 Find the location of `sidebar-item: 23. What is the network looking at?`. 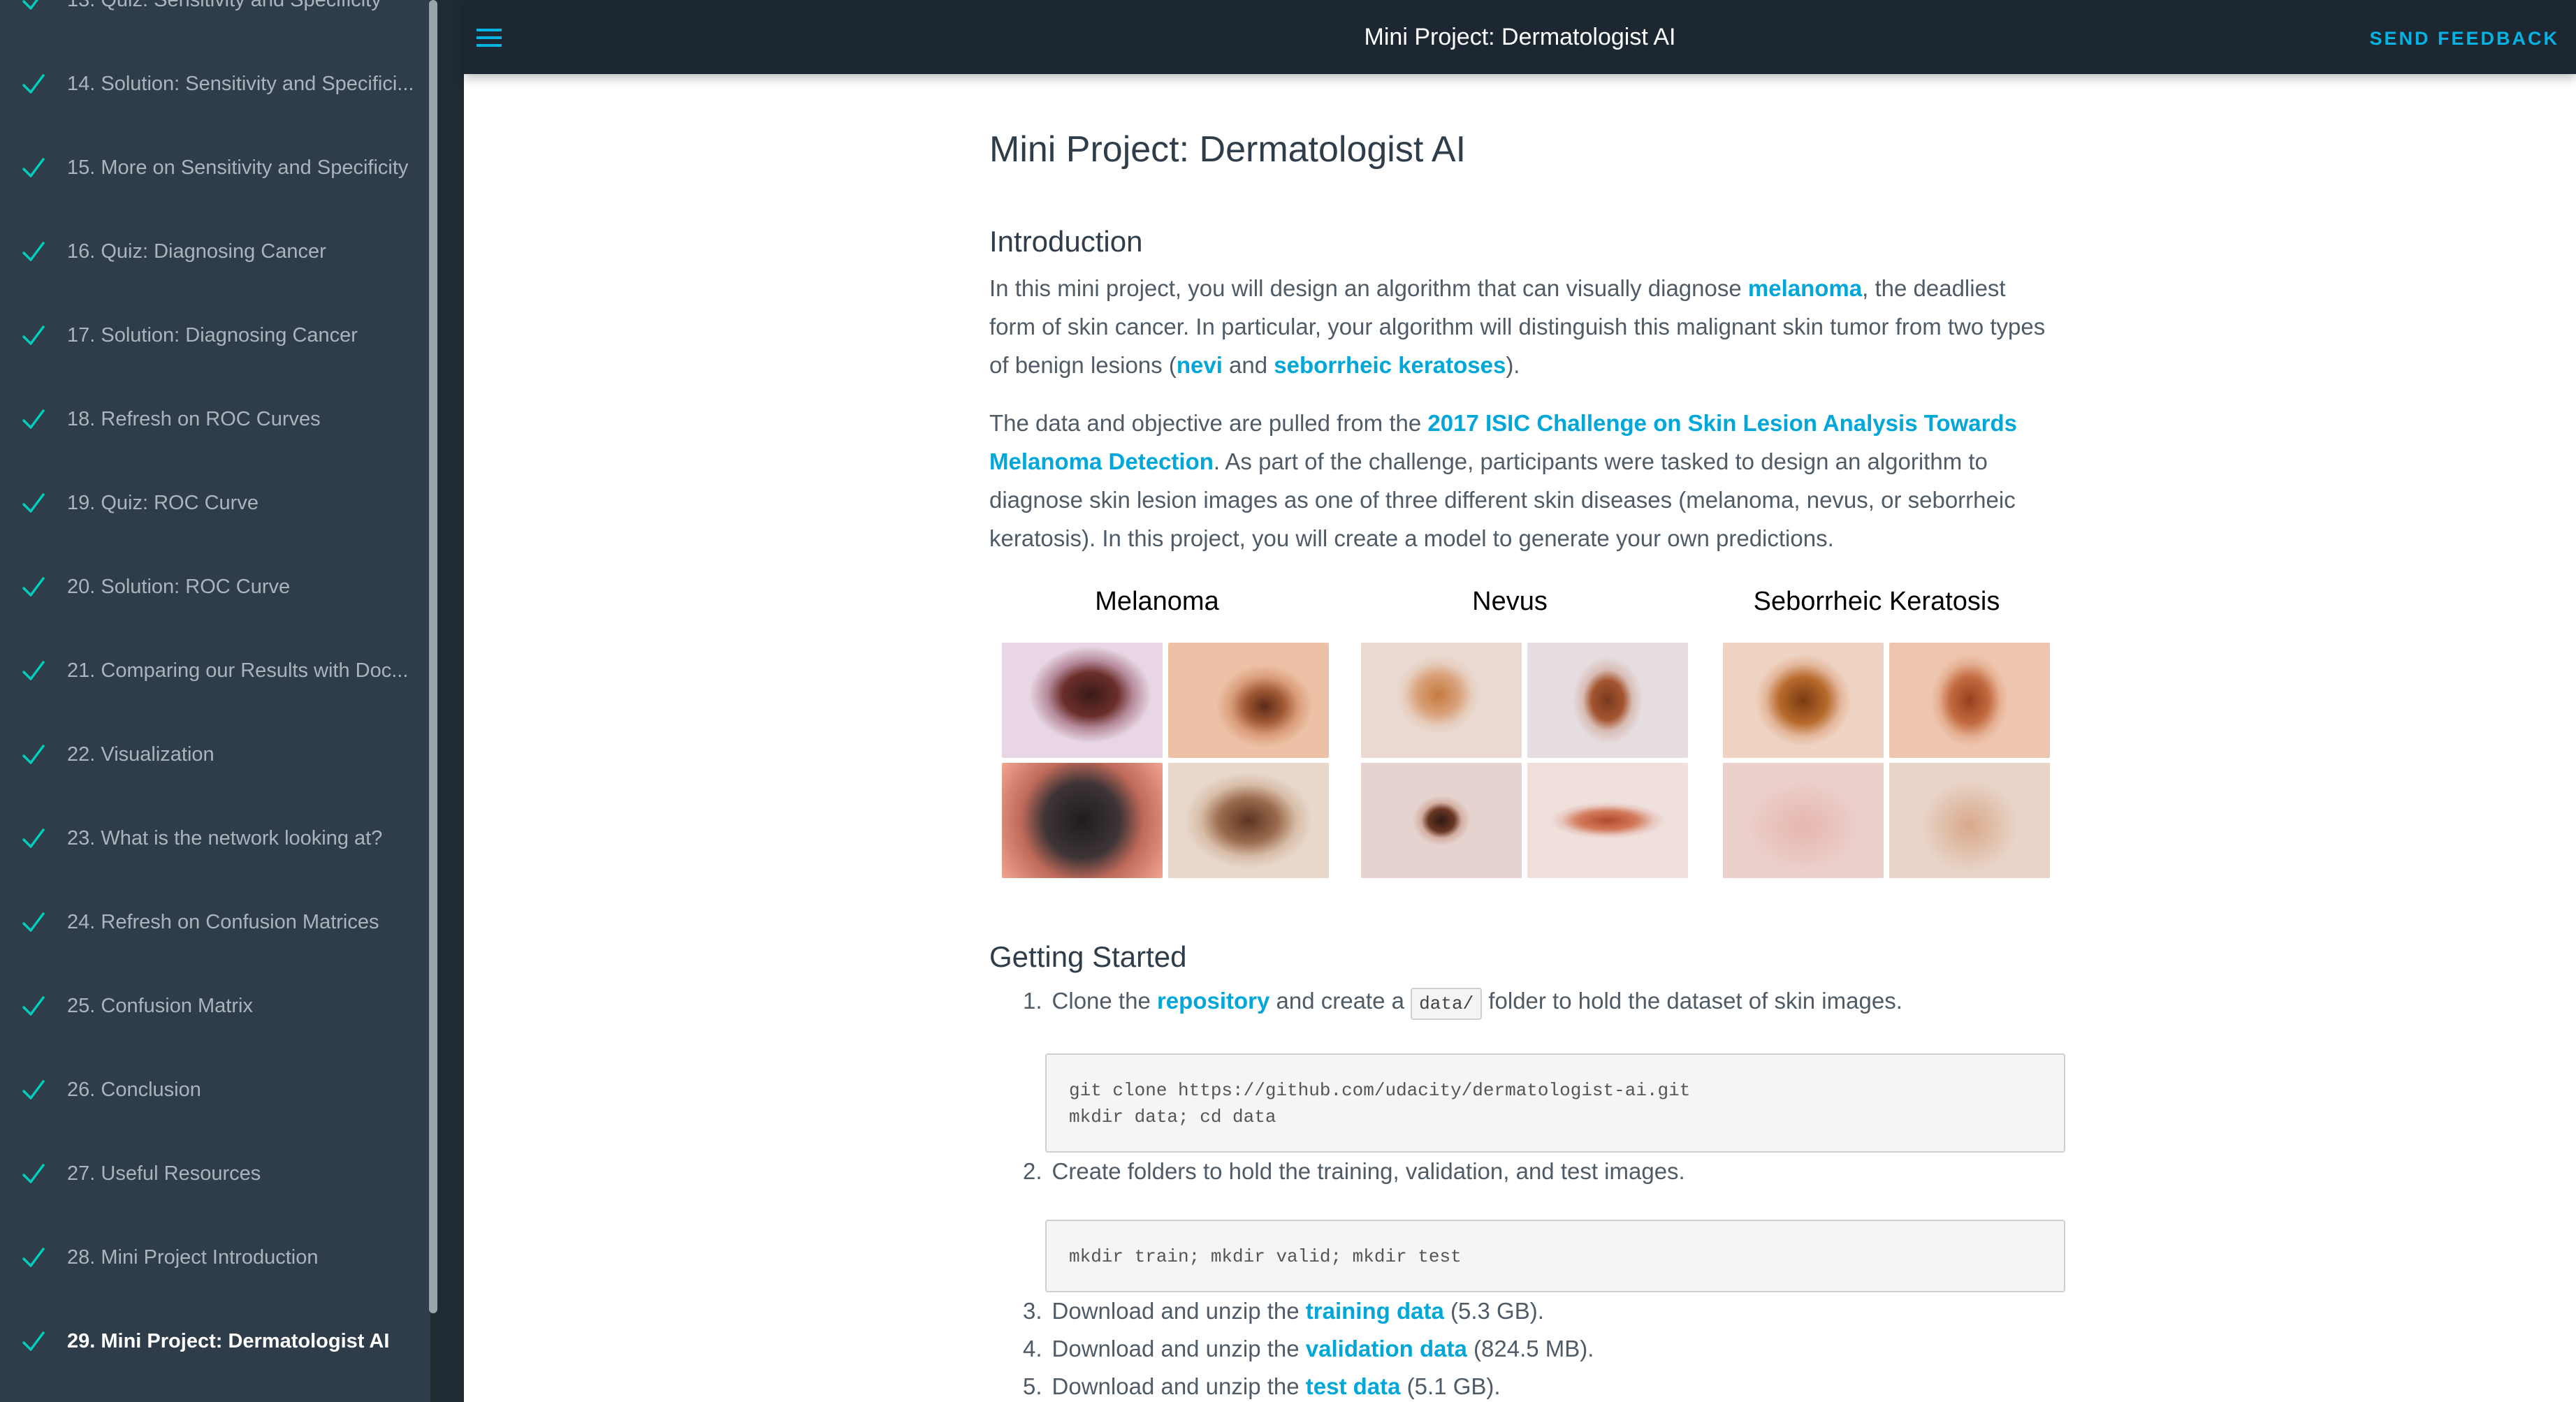

sidebar-item: 23. What is the network looking at? is located at coordinates (215, 838).